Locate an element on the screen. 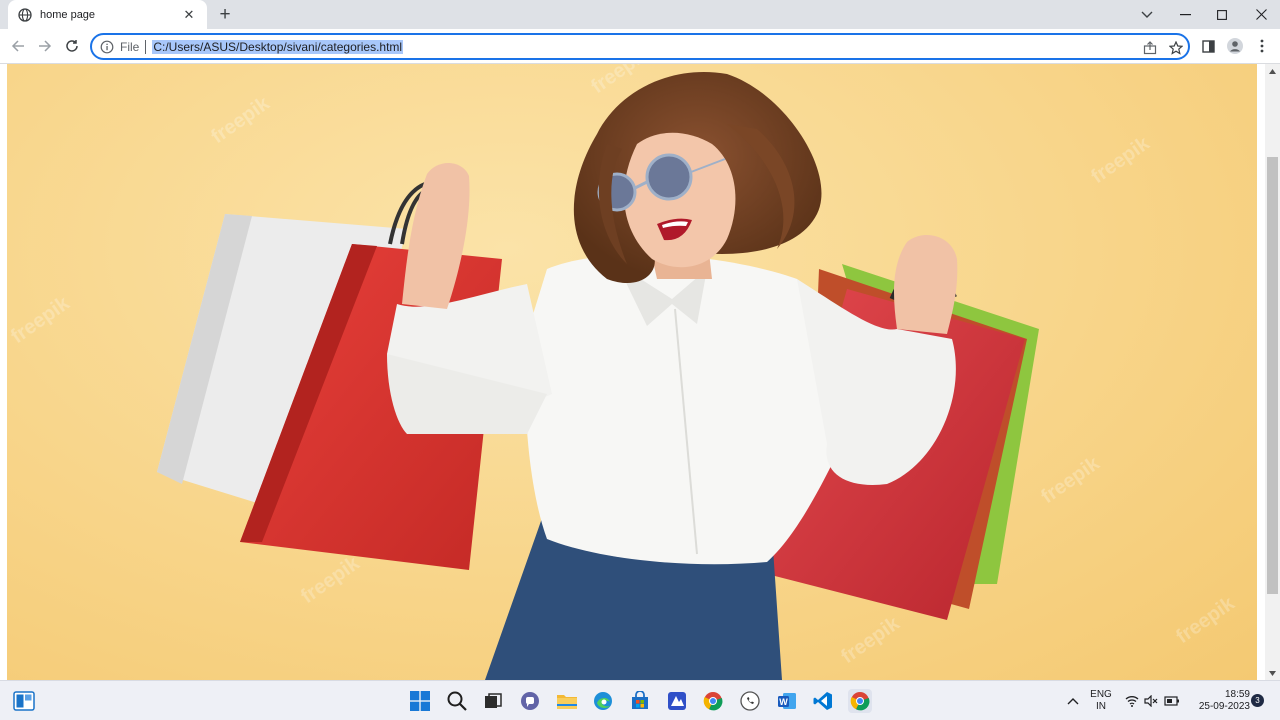 The width and height of the screenshot is (1280, 720). battery-icon is located at coordinates (1172, 701).